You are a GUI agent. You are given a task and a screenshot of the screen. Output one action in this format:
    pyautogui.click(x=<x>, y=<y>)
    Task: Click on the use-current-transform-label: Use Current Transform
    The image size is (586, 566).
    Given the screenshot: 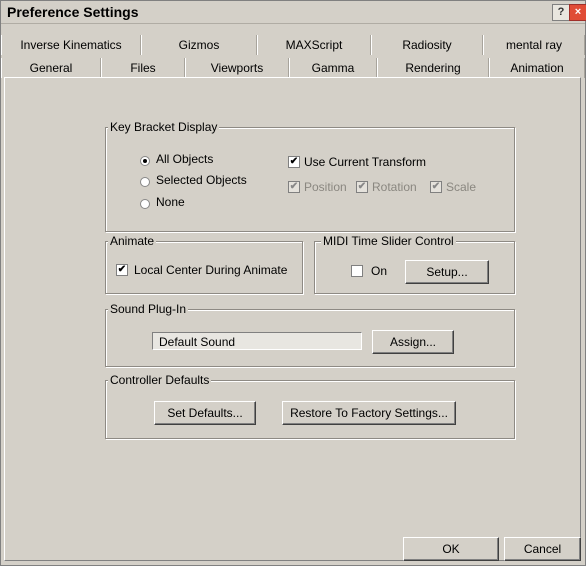 What is the action you would take?
    pyautogui.click(x=365, y=162)
    